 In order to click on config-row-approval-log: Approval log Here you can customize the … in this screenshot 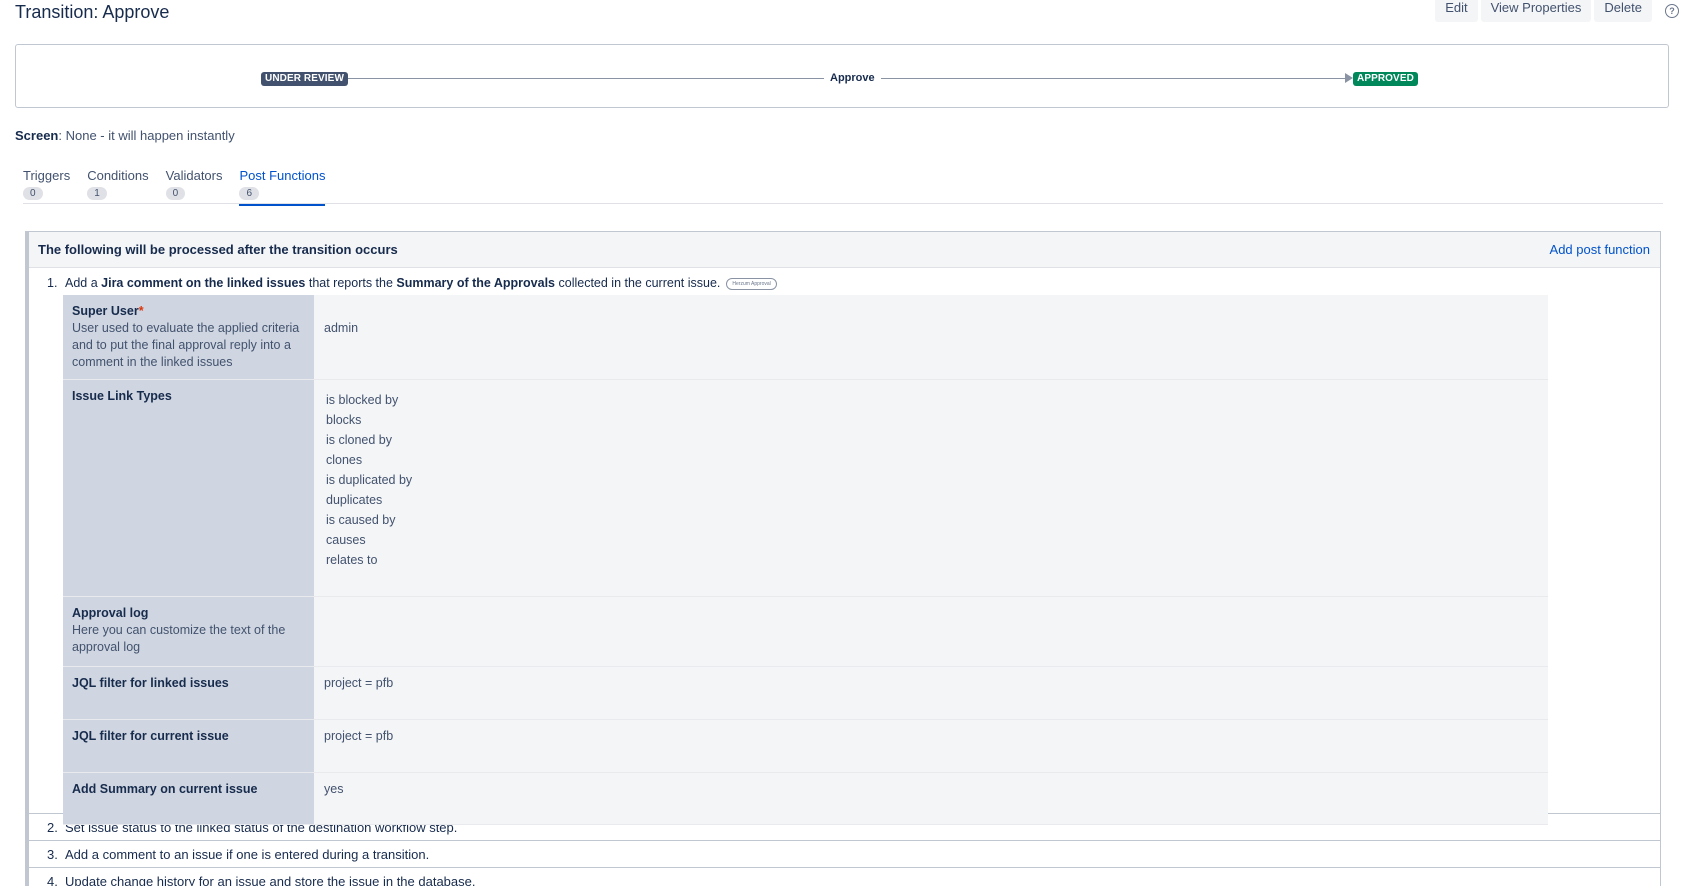, I will do `click(805, 631)`.